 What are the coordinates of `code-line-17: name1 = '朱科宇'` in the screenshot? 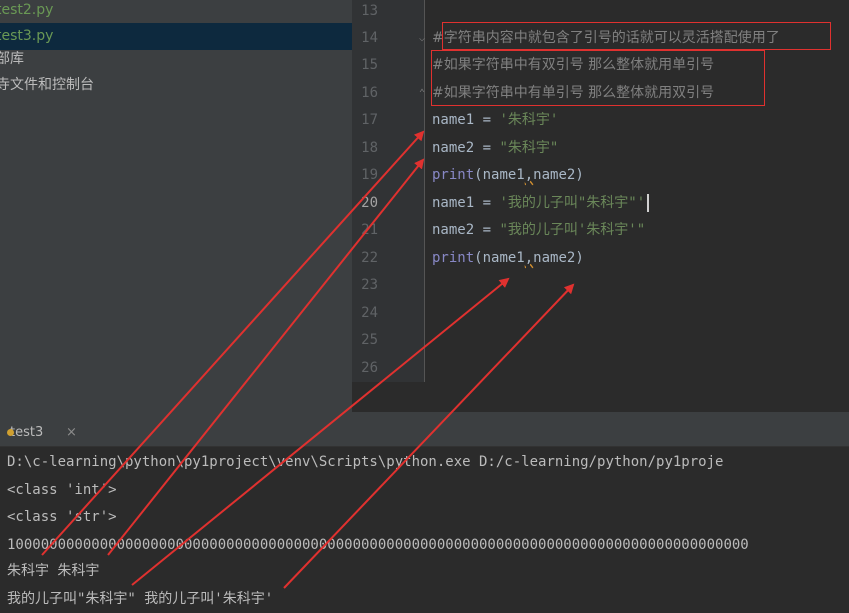 It's located at (495, 120).